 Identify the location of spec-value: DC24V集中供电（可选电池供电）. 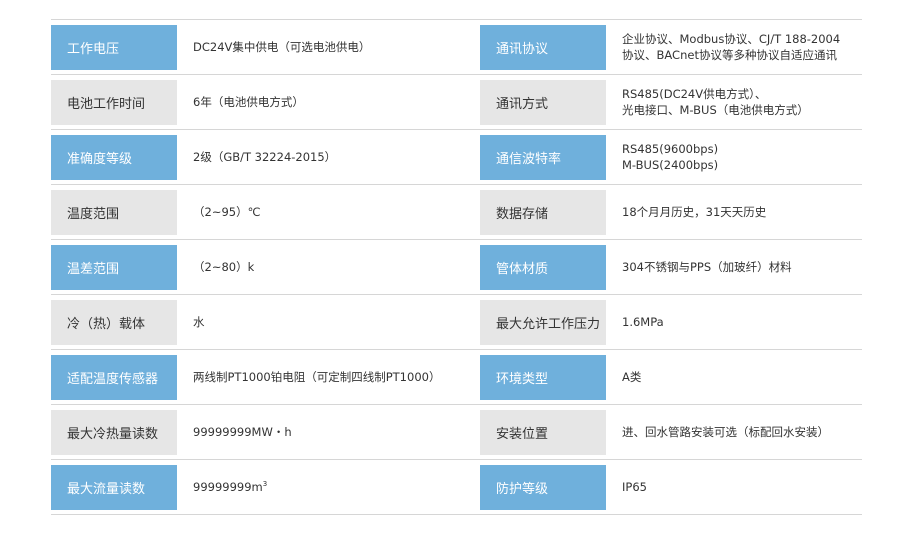
(273, 47).